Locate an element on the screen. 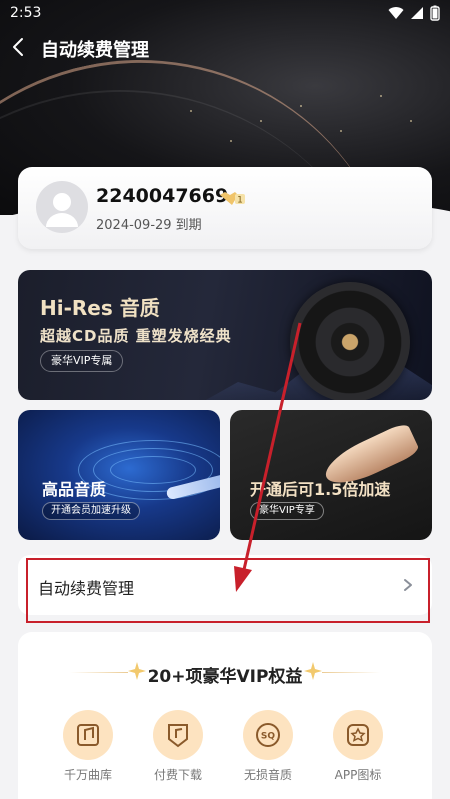  top-navigation: 自动续费管理 is located at coordinates (225, 47).